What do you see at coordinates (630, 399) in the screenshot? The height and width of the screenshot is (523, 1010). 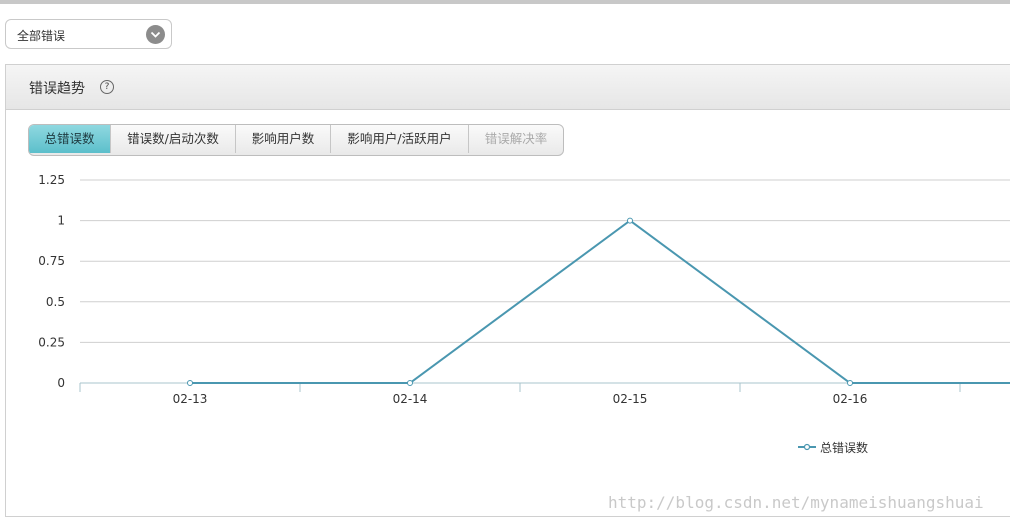 I see `x-tick-label: 02-15` at bounding box center [630, 399].